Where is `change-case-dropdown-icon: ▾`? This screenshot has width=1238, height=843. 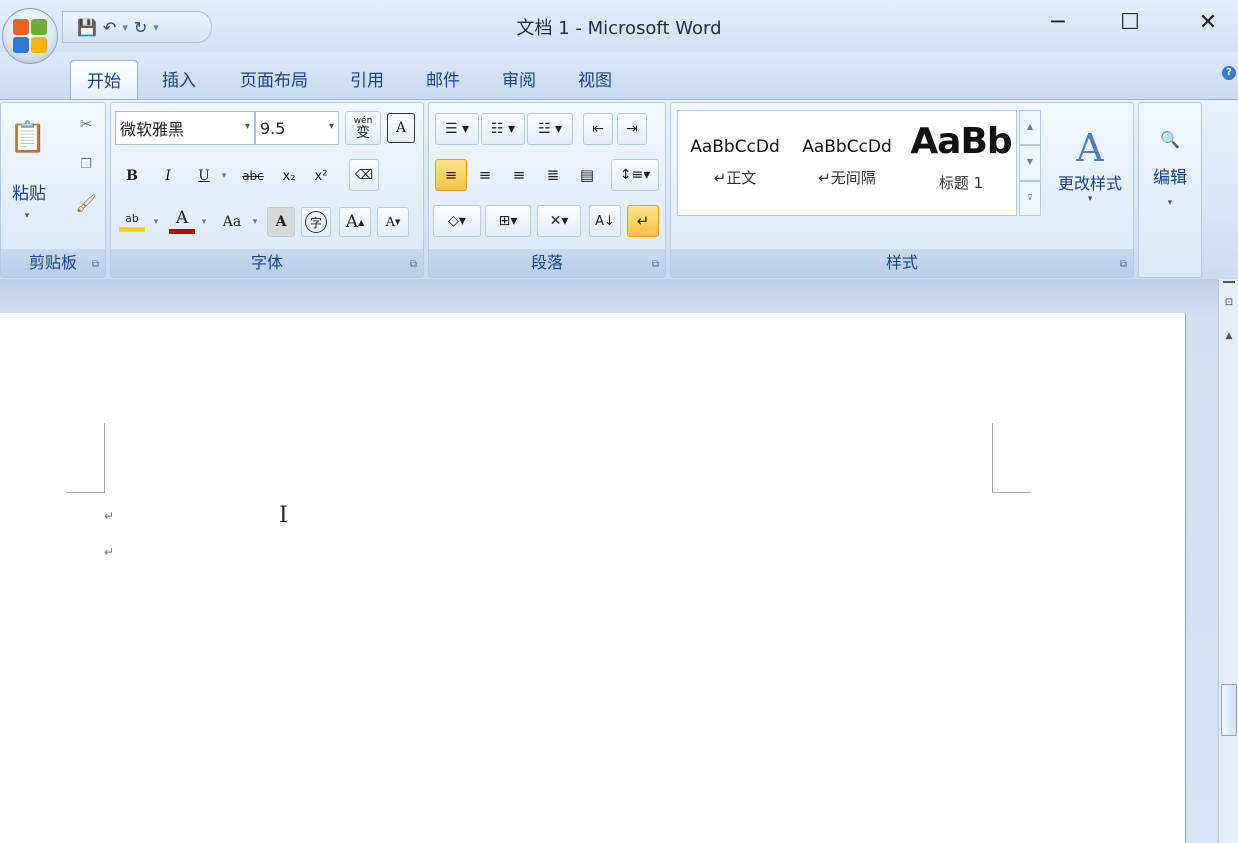 change-case-dropdown-icon: ▾ is located at coordinates (255, 222).